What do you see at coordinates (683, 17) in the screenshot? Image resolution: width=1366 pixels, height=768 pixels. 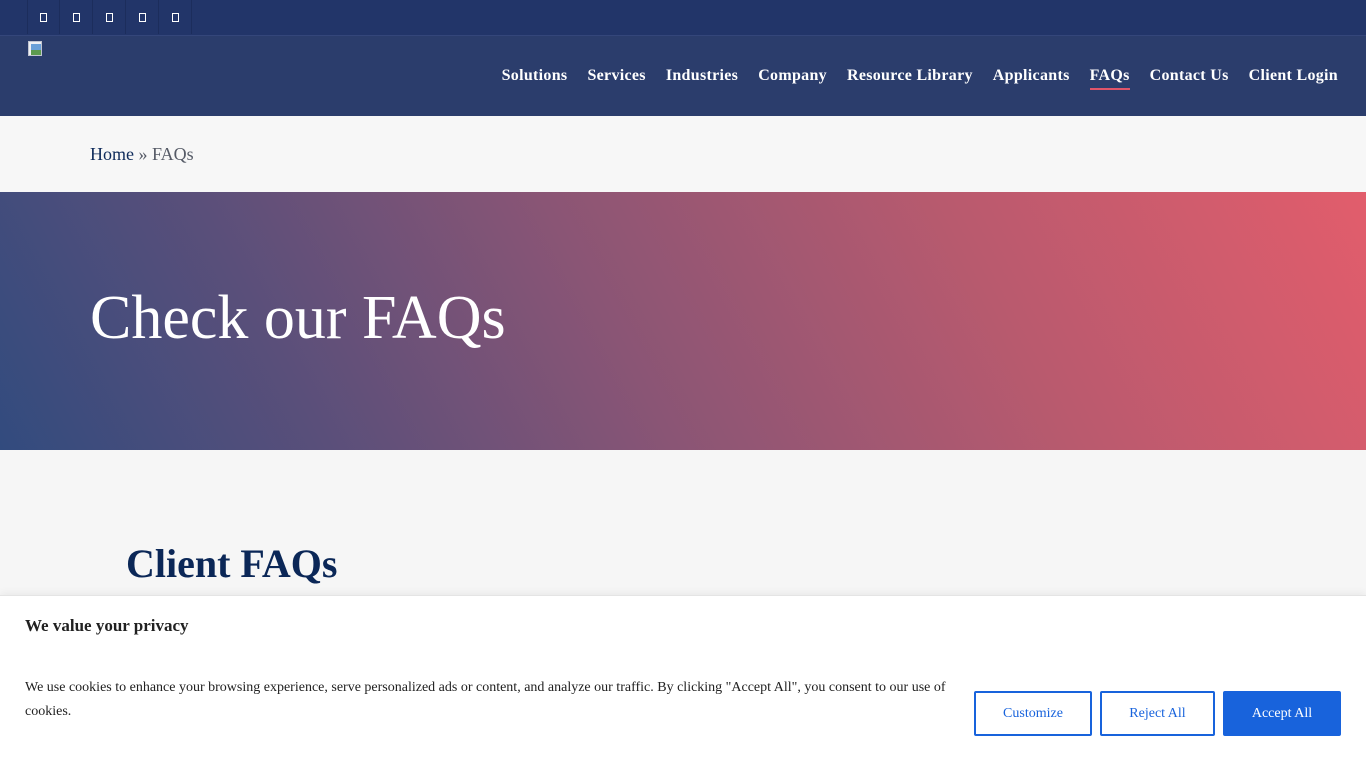 I see `social-bar` at bounding box center [683, 17].